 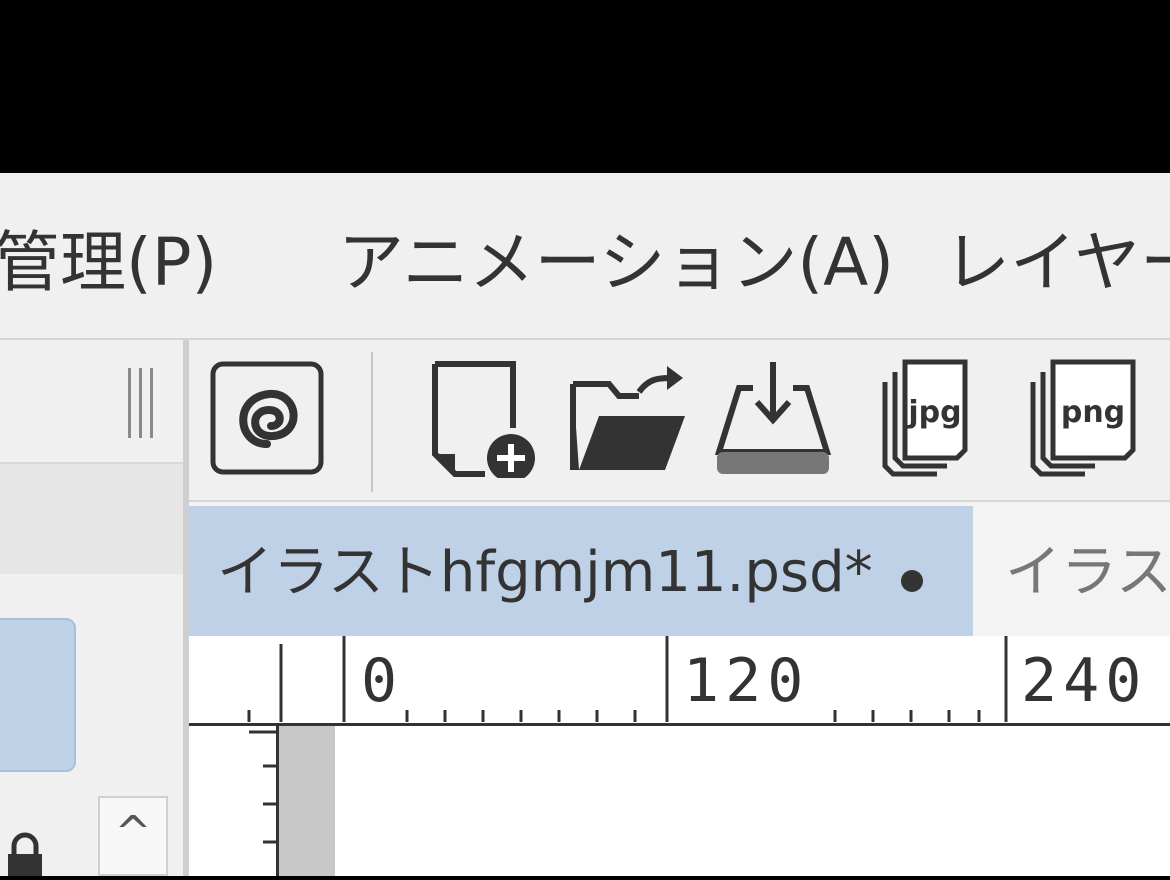 I want to click on tab-active-label: イラストhfgmjm11.psd*, so click(x=545, y=572).